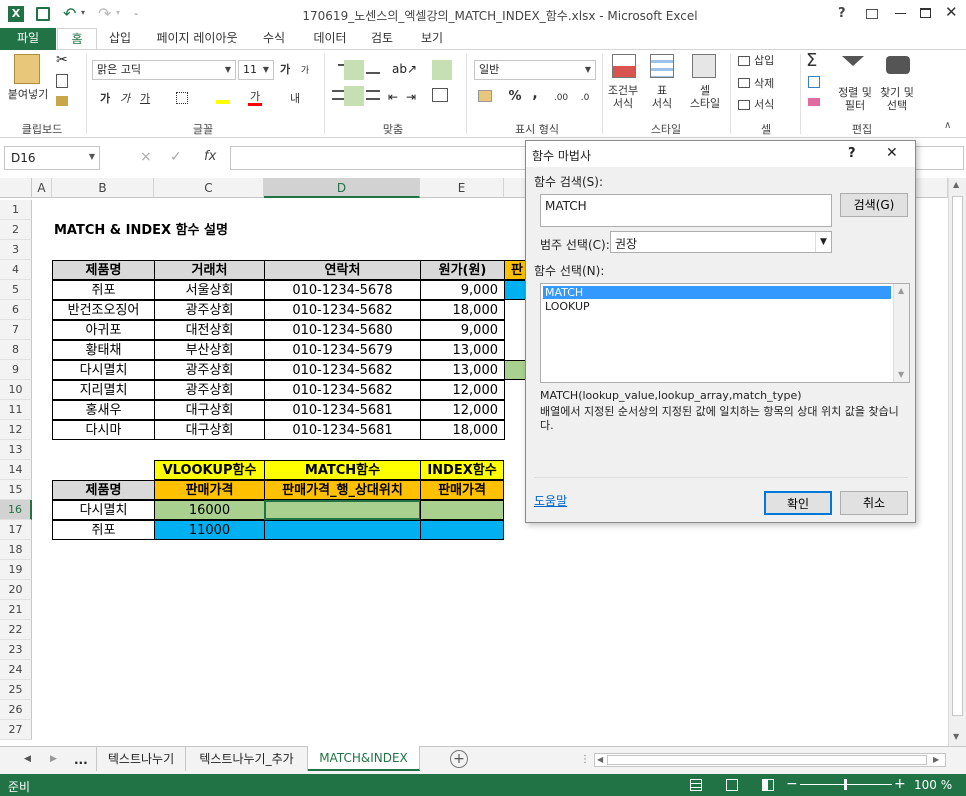 Image resolution: width=966 pixels, height=796 pixels. What do you see at coordinates (274, 39) in the screenshot?
I see `tab-formulas: 수식` at bounding box center [274, 39].